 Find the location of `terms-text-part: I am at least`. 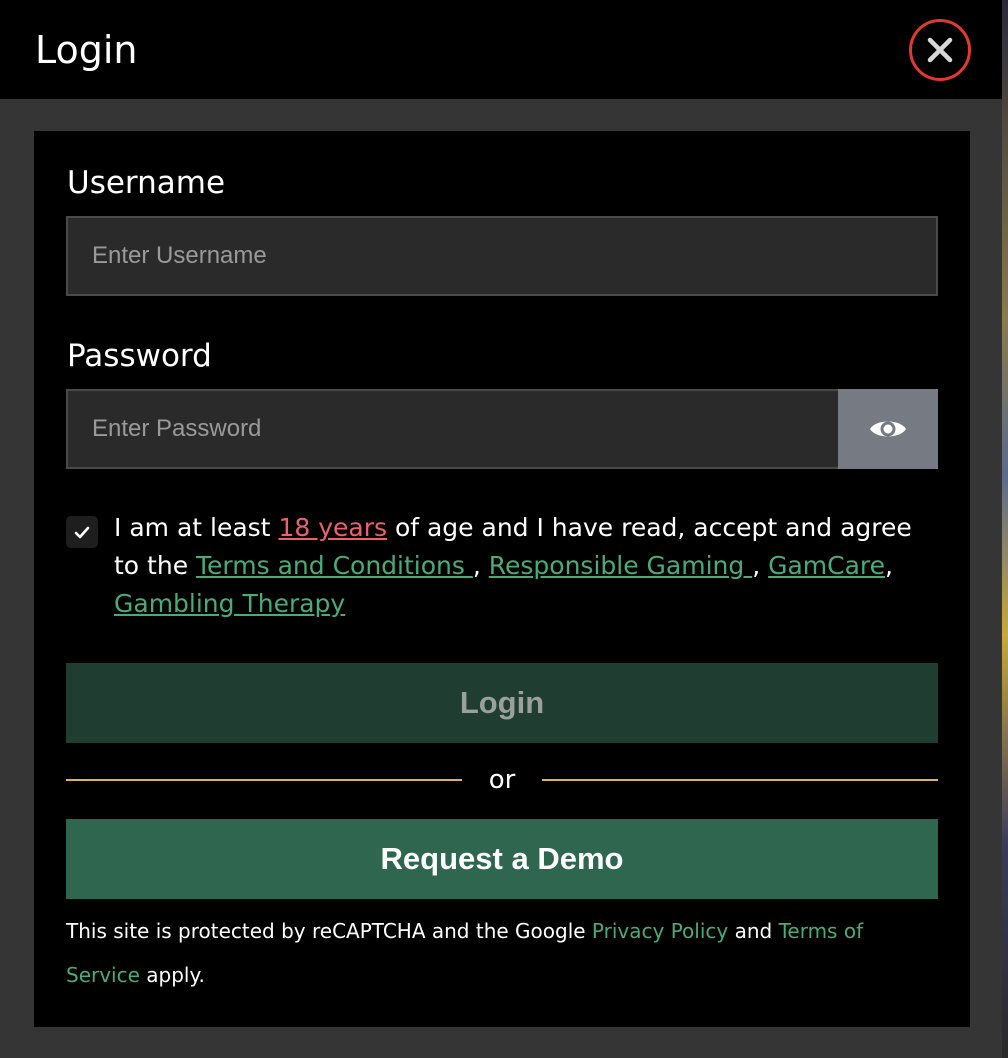

terms-text-part: I am at least is located at coordinates (196, 527).